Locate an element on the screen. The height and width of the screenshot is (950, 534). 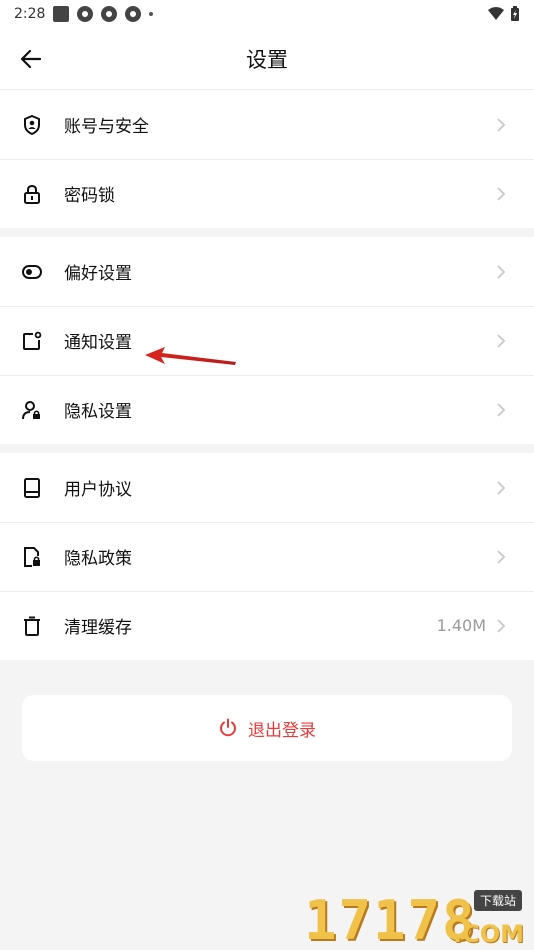
watermark-logo: 17178 下载站 .COM is located at coordinates (419, 917).